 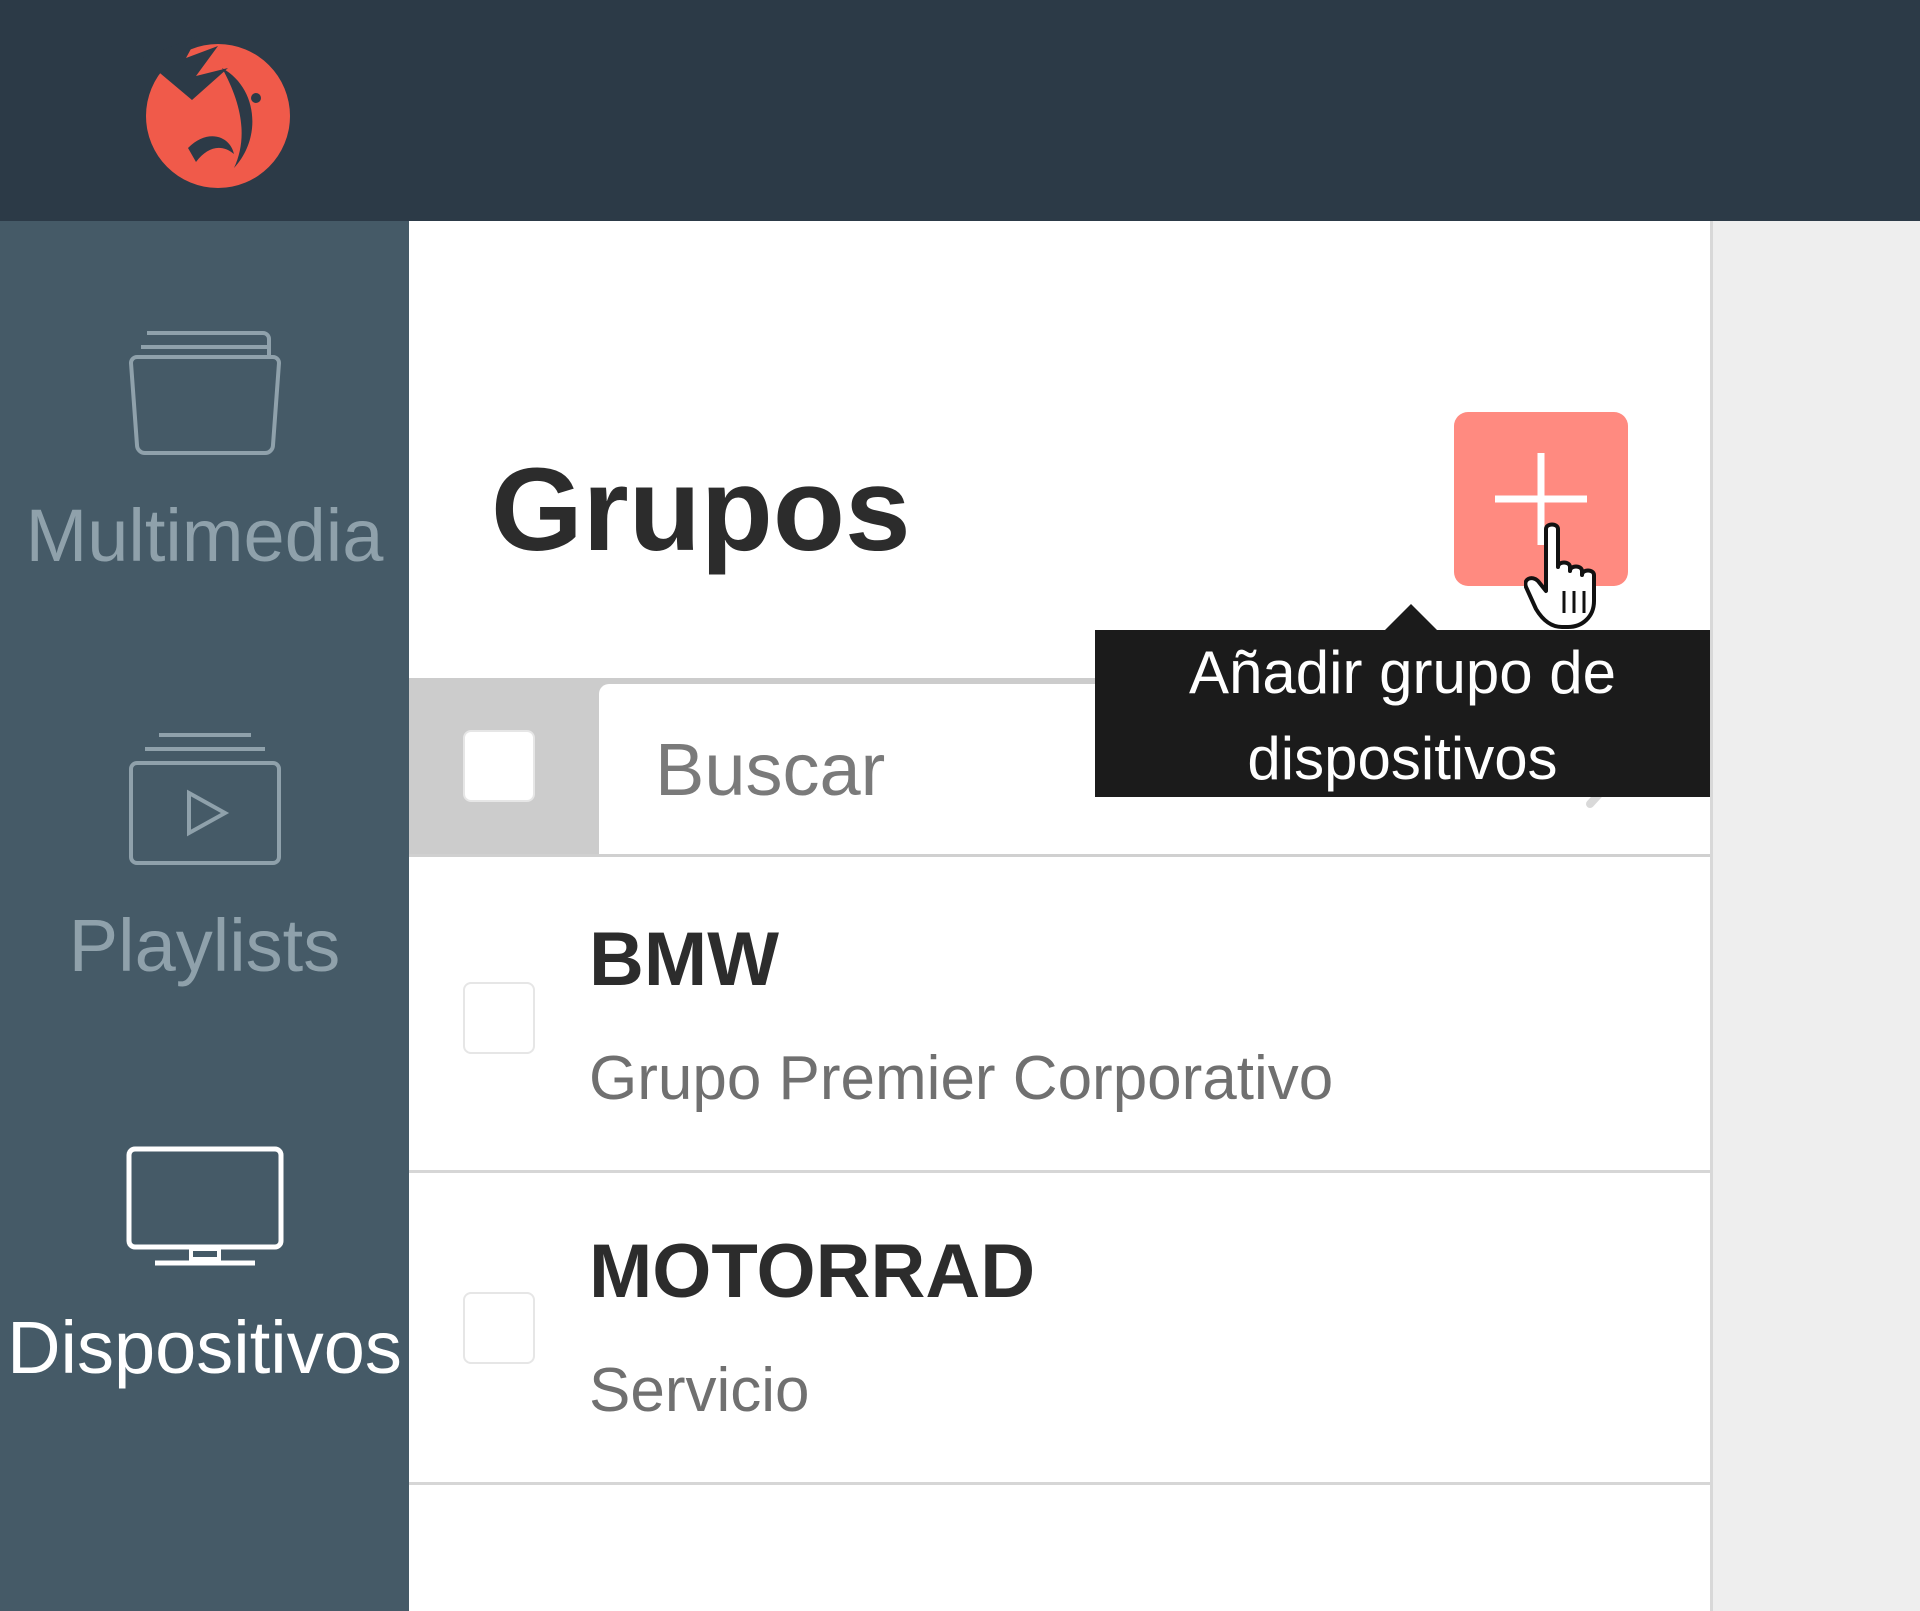 I want to click on sidebar-item-label: Playlists, so click(x=204, y=945).